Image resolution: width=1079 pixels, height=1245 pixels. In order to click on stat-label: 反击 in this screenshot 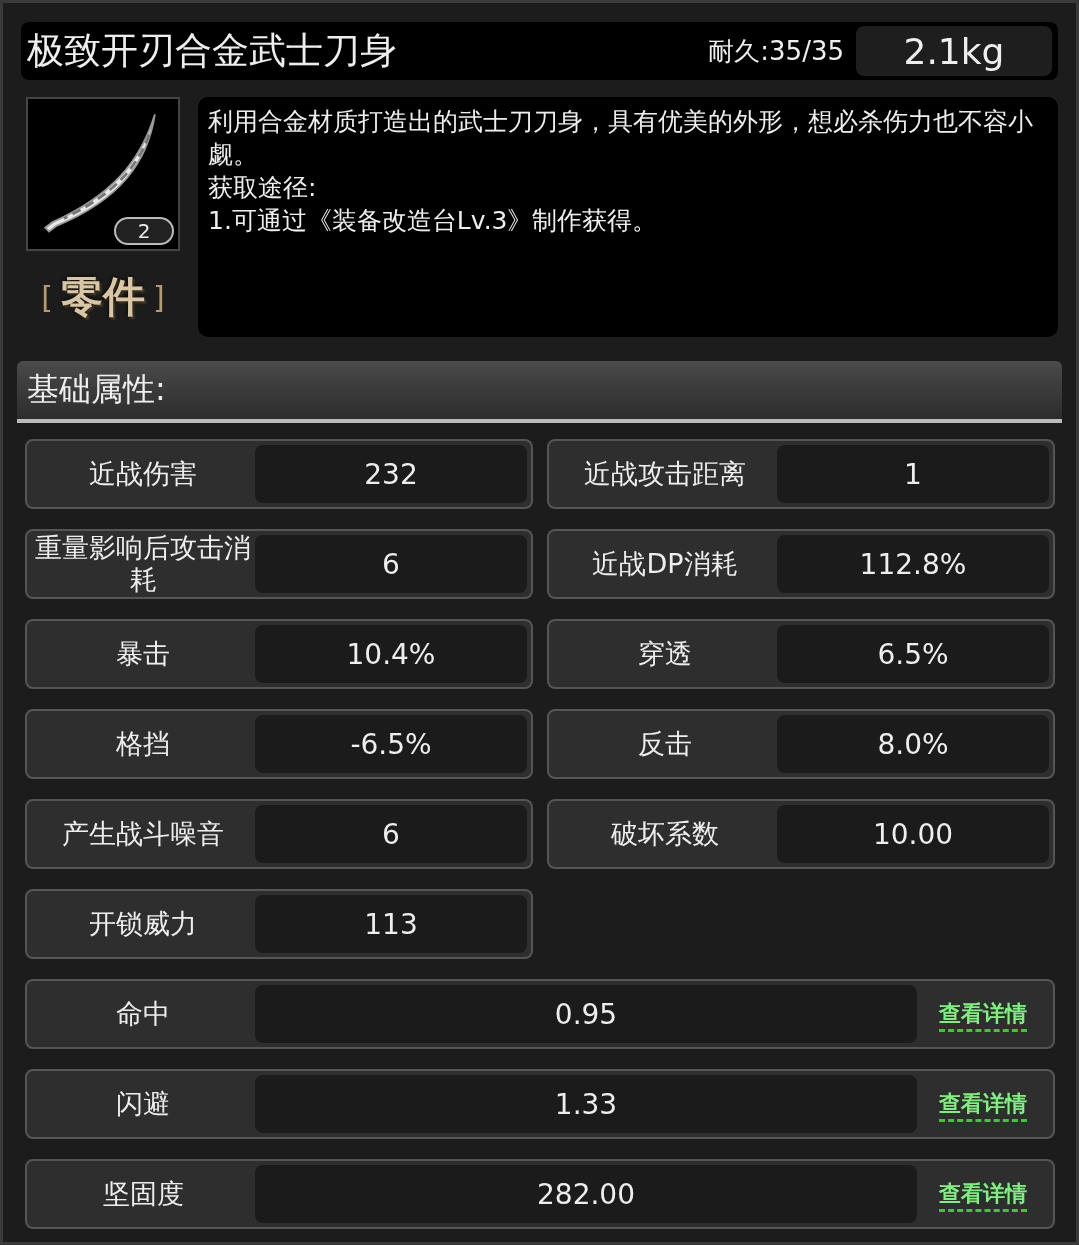, I will do `click(665, 744)`.